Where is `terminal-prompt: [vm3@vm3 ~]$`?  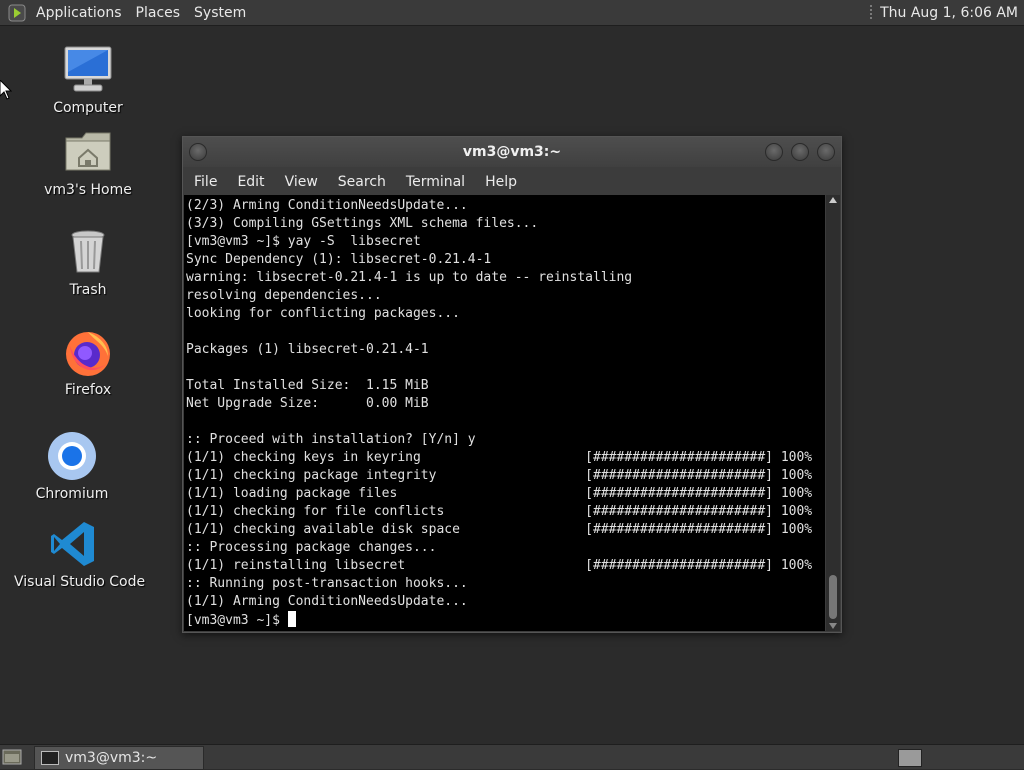
terminal-prompt: [vm3@vm3 ~]$ is located at coordinates (237, 620).